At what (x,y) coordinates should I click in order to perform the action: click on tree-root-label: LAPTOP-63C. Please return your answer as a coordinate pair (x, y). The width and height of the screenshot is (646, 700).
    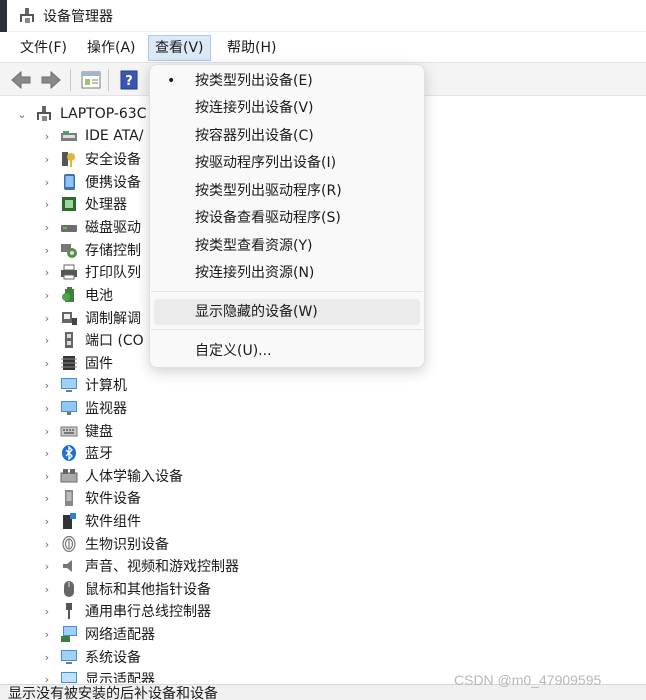
    Looking at the image, I should click on (103, 114).